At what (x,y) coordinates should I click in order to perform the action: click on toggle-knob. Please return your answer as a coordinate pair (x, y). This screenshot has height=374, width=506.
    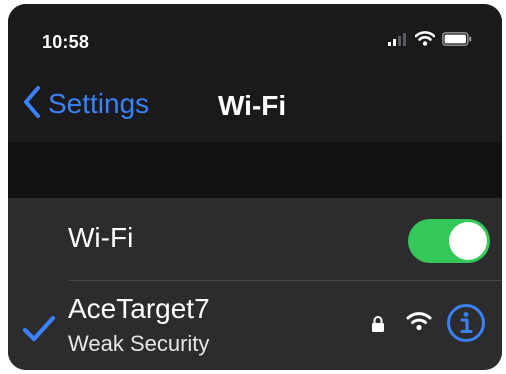
    Looking at the image, I should click on (468, 241).